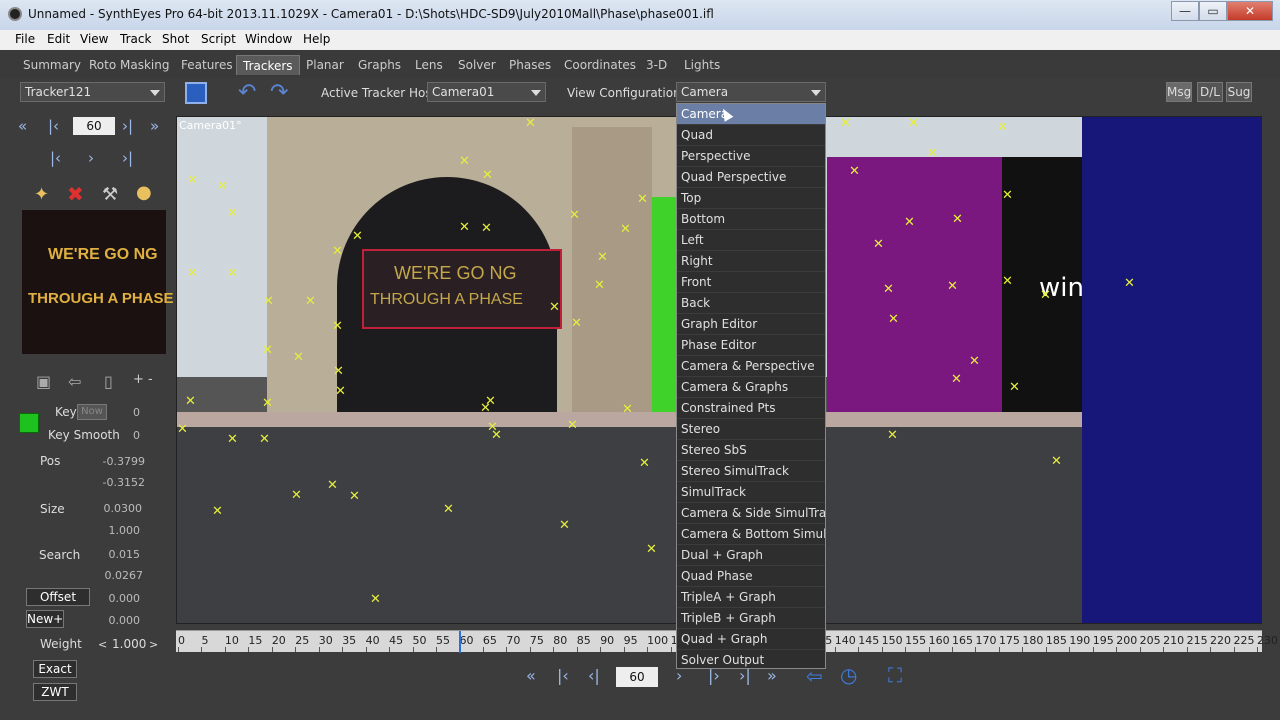  I want to click on view-option: Constrained Pts, so click(751, 408).